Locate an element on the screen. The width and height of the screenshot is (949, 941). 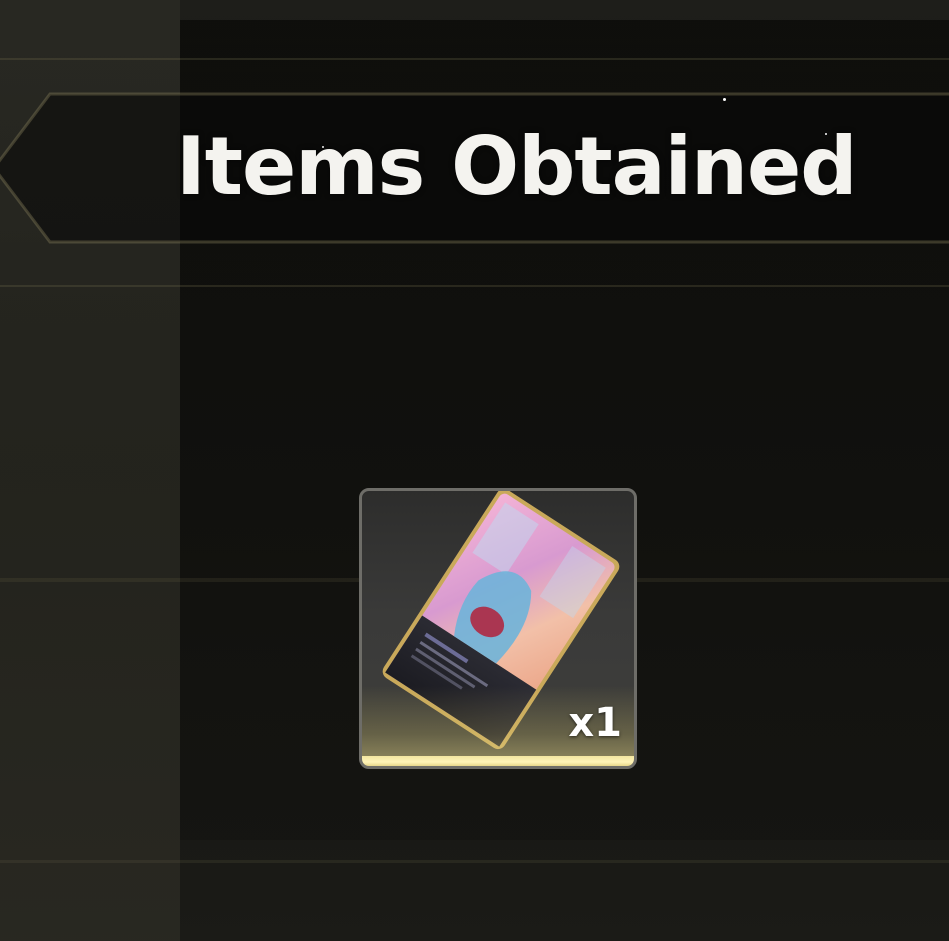
page-title: Items Obtained is located at coordinates (517, 166).